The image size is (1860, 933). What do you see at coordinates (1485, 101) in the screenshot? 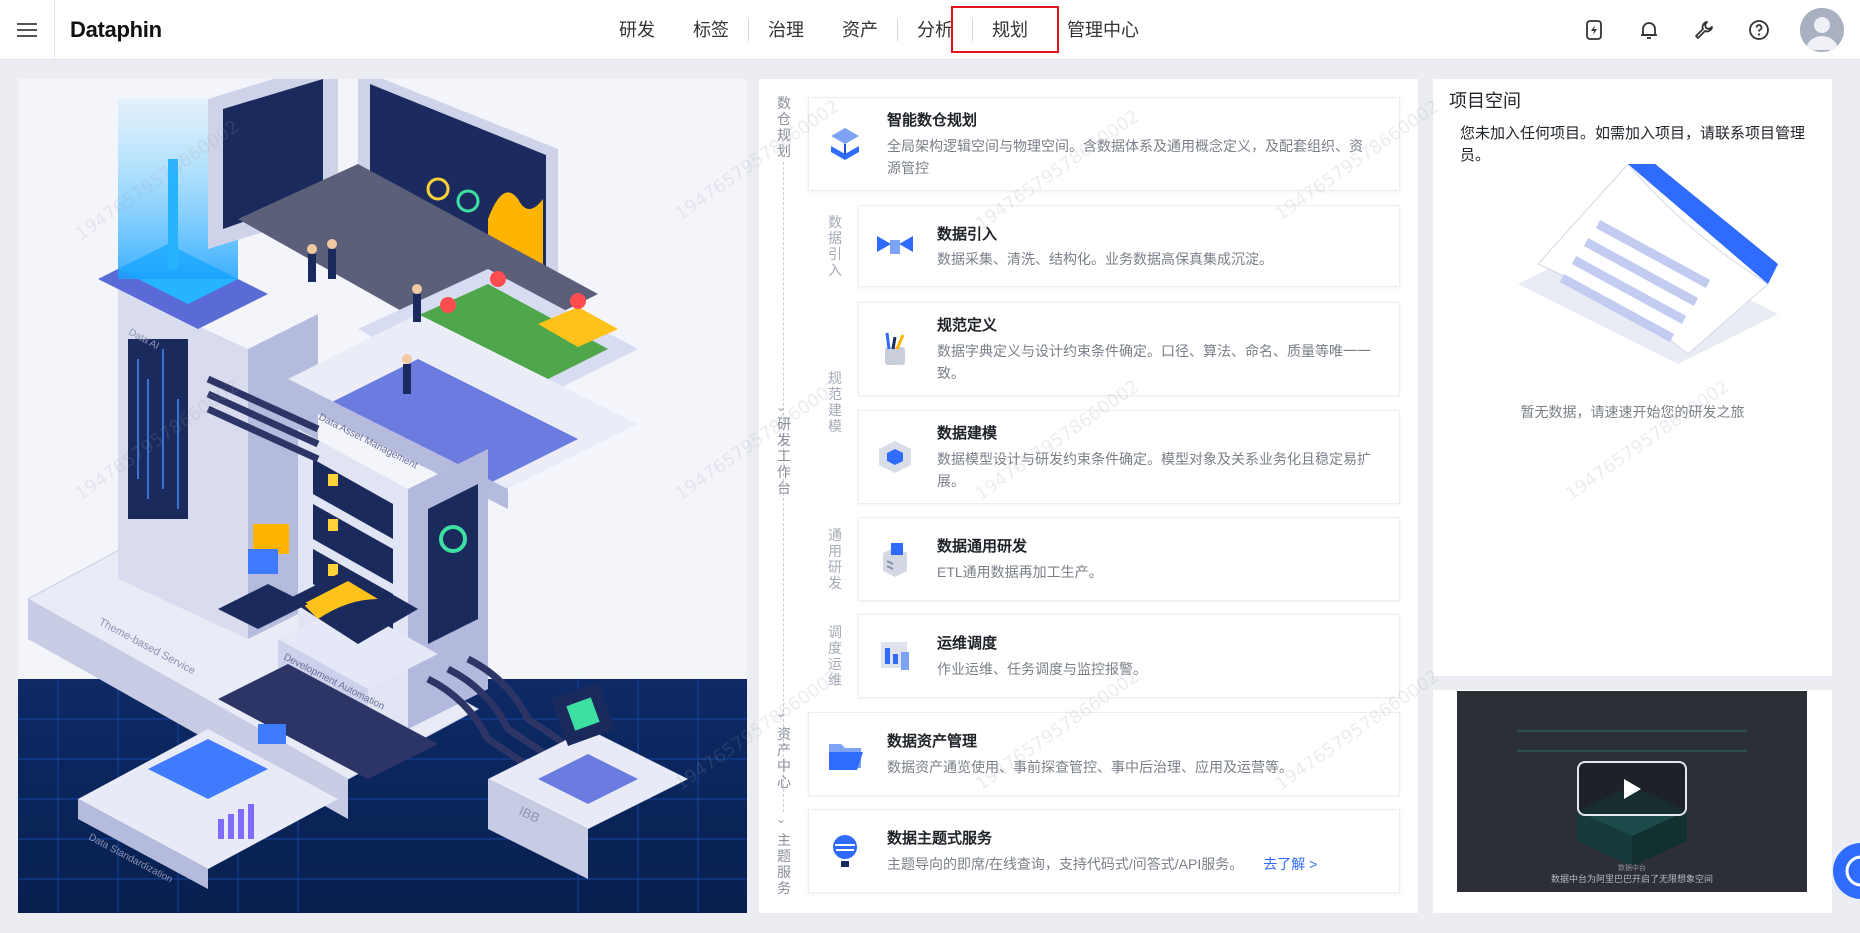
I see `panel-title: 项目空间` at bounding box center [1485, 101].